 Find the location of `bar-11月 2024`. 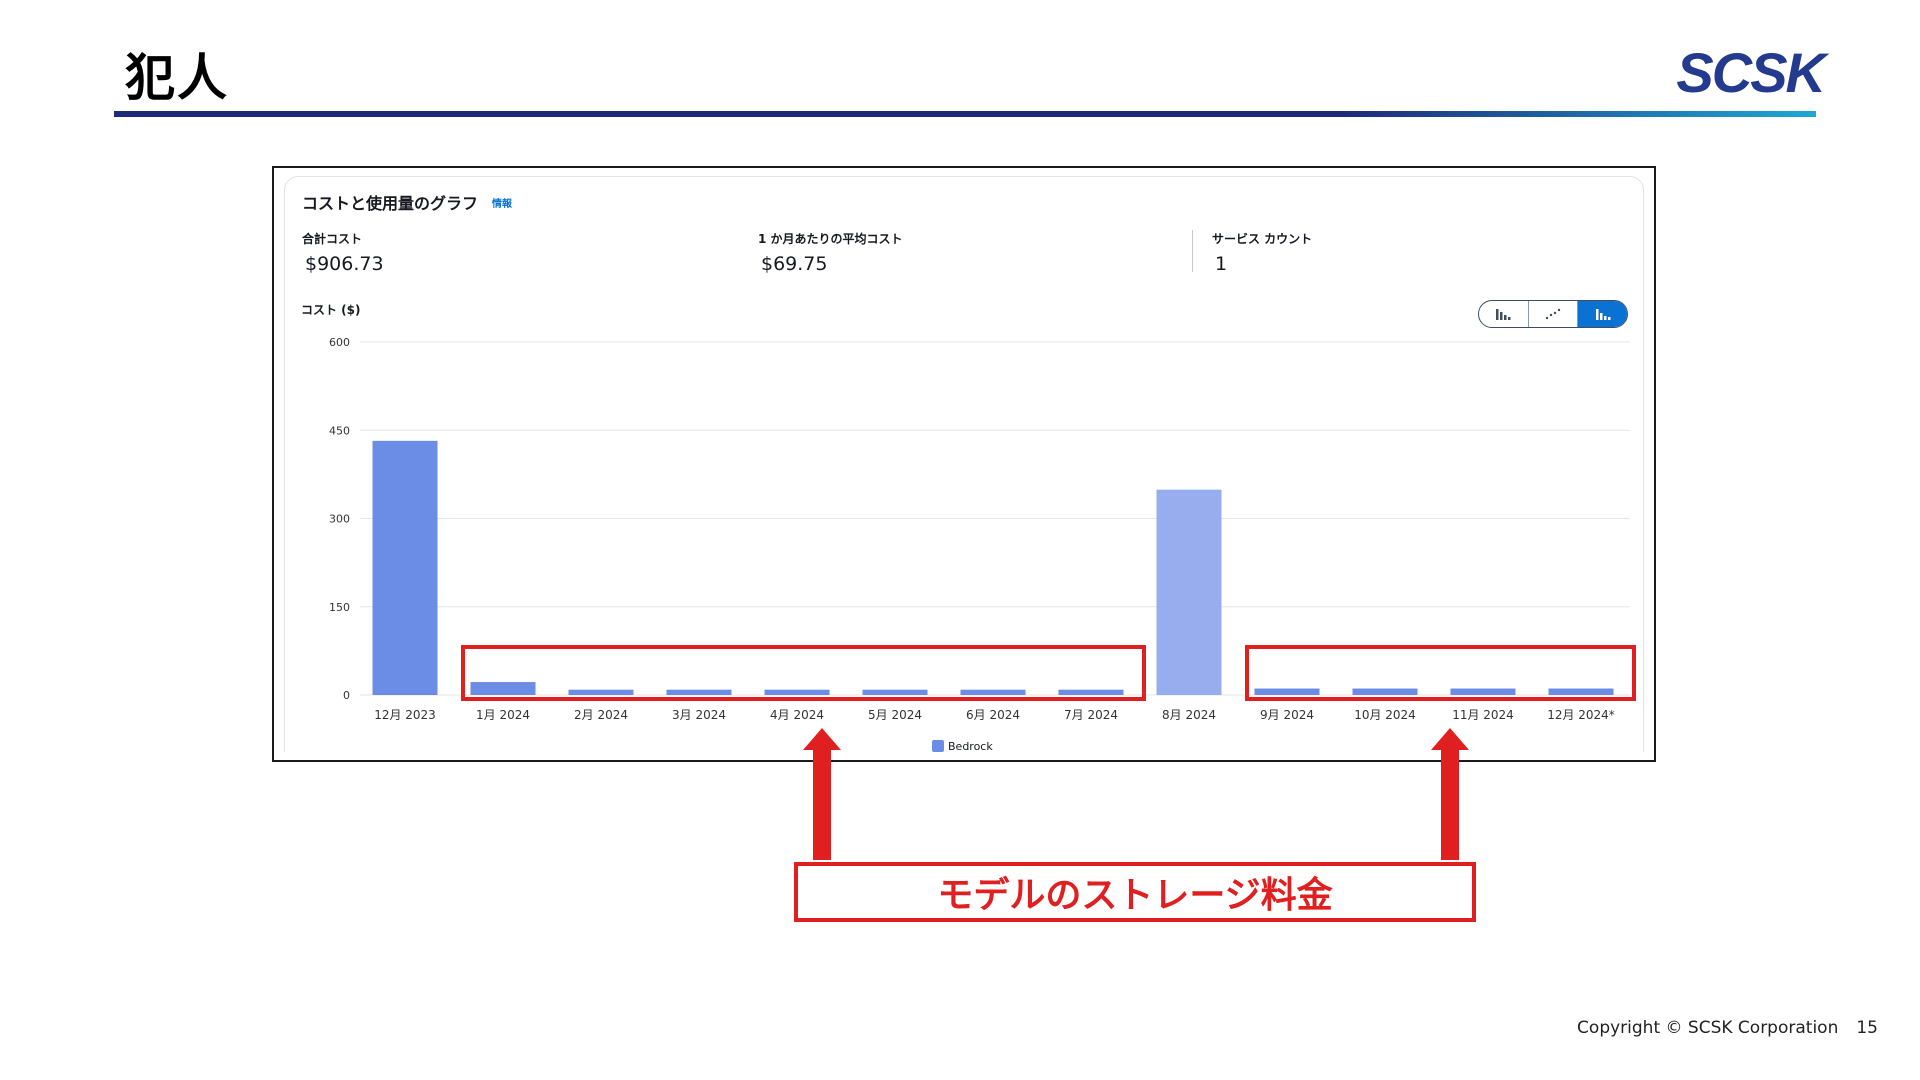

bar-11月 2024 is located at coordinates (1483, 691).